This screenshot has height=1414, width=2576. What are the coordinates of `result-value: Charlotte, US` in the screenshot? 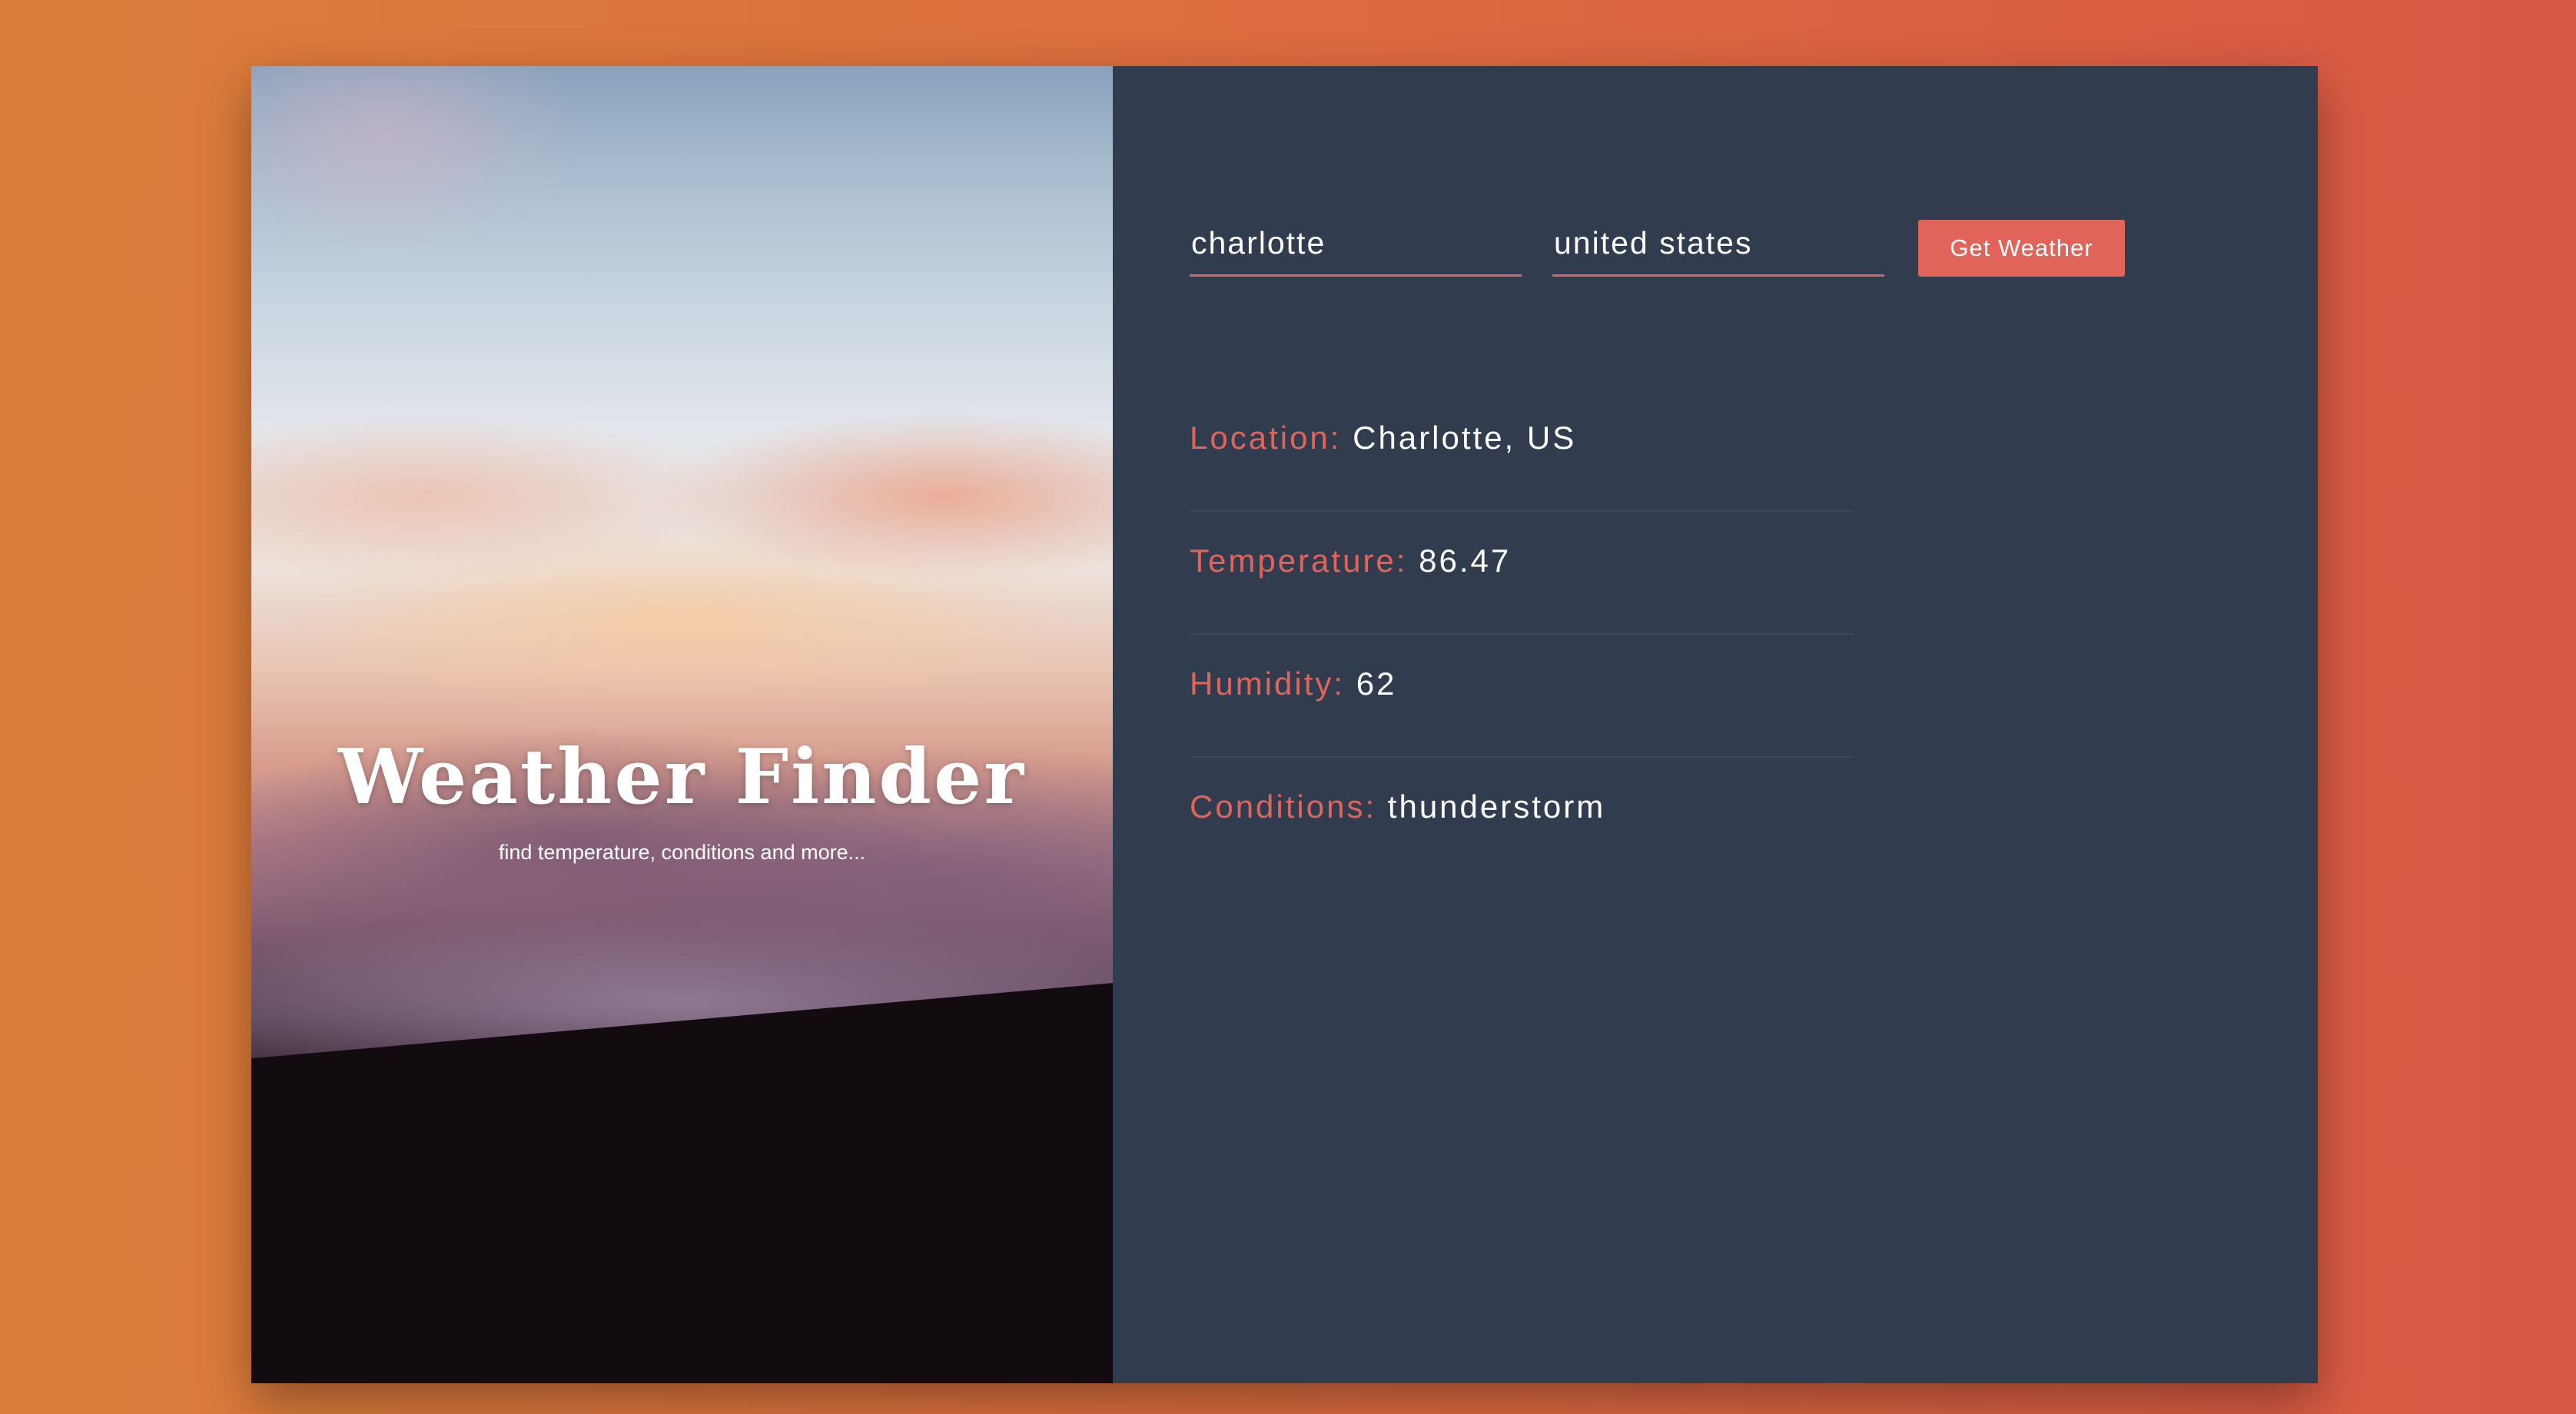 It's located at (1465, 438).